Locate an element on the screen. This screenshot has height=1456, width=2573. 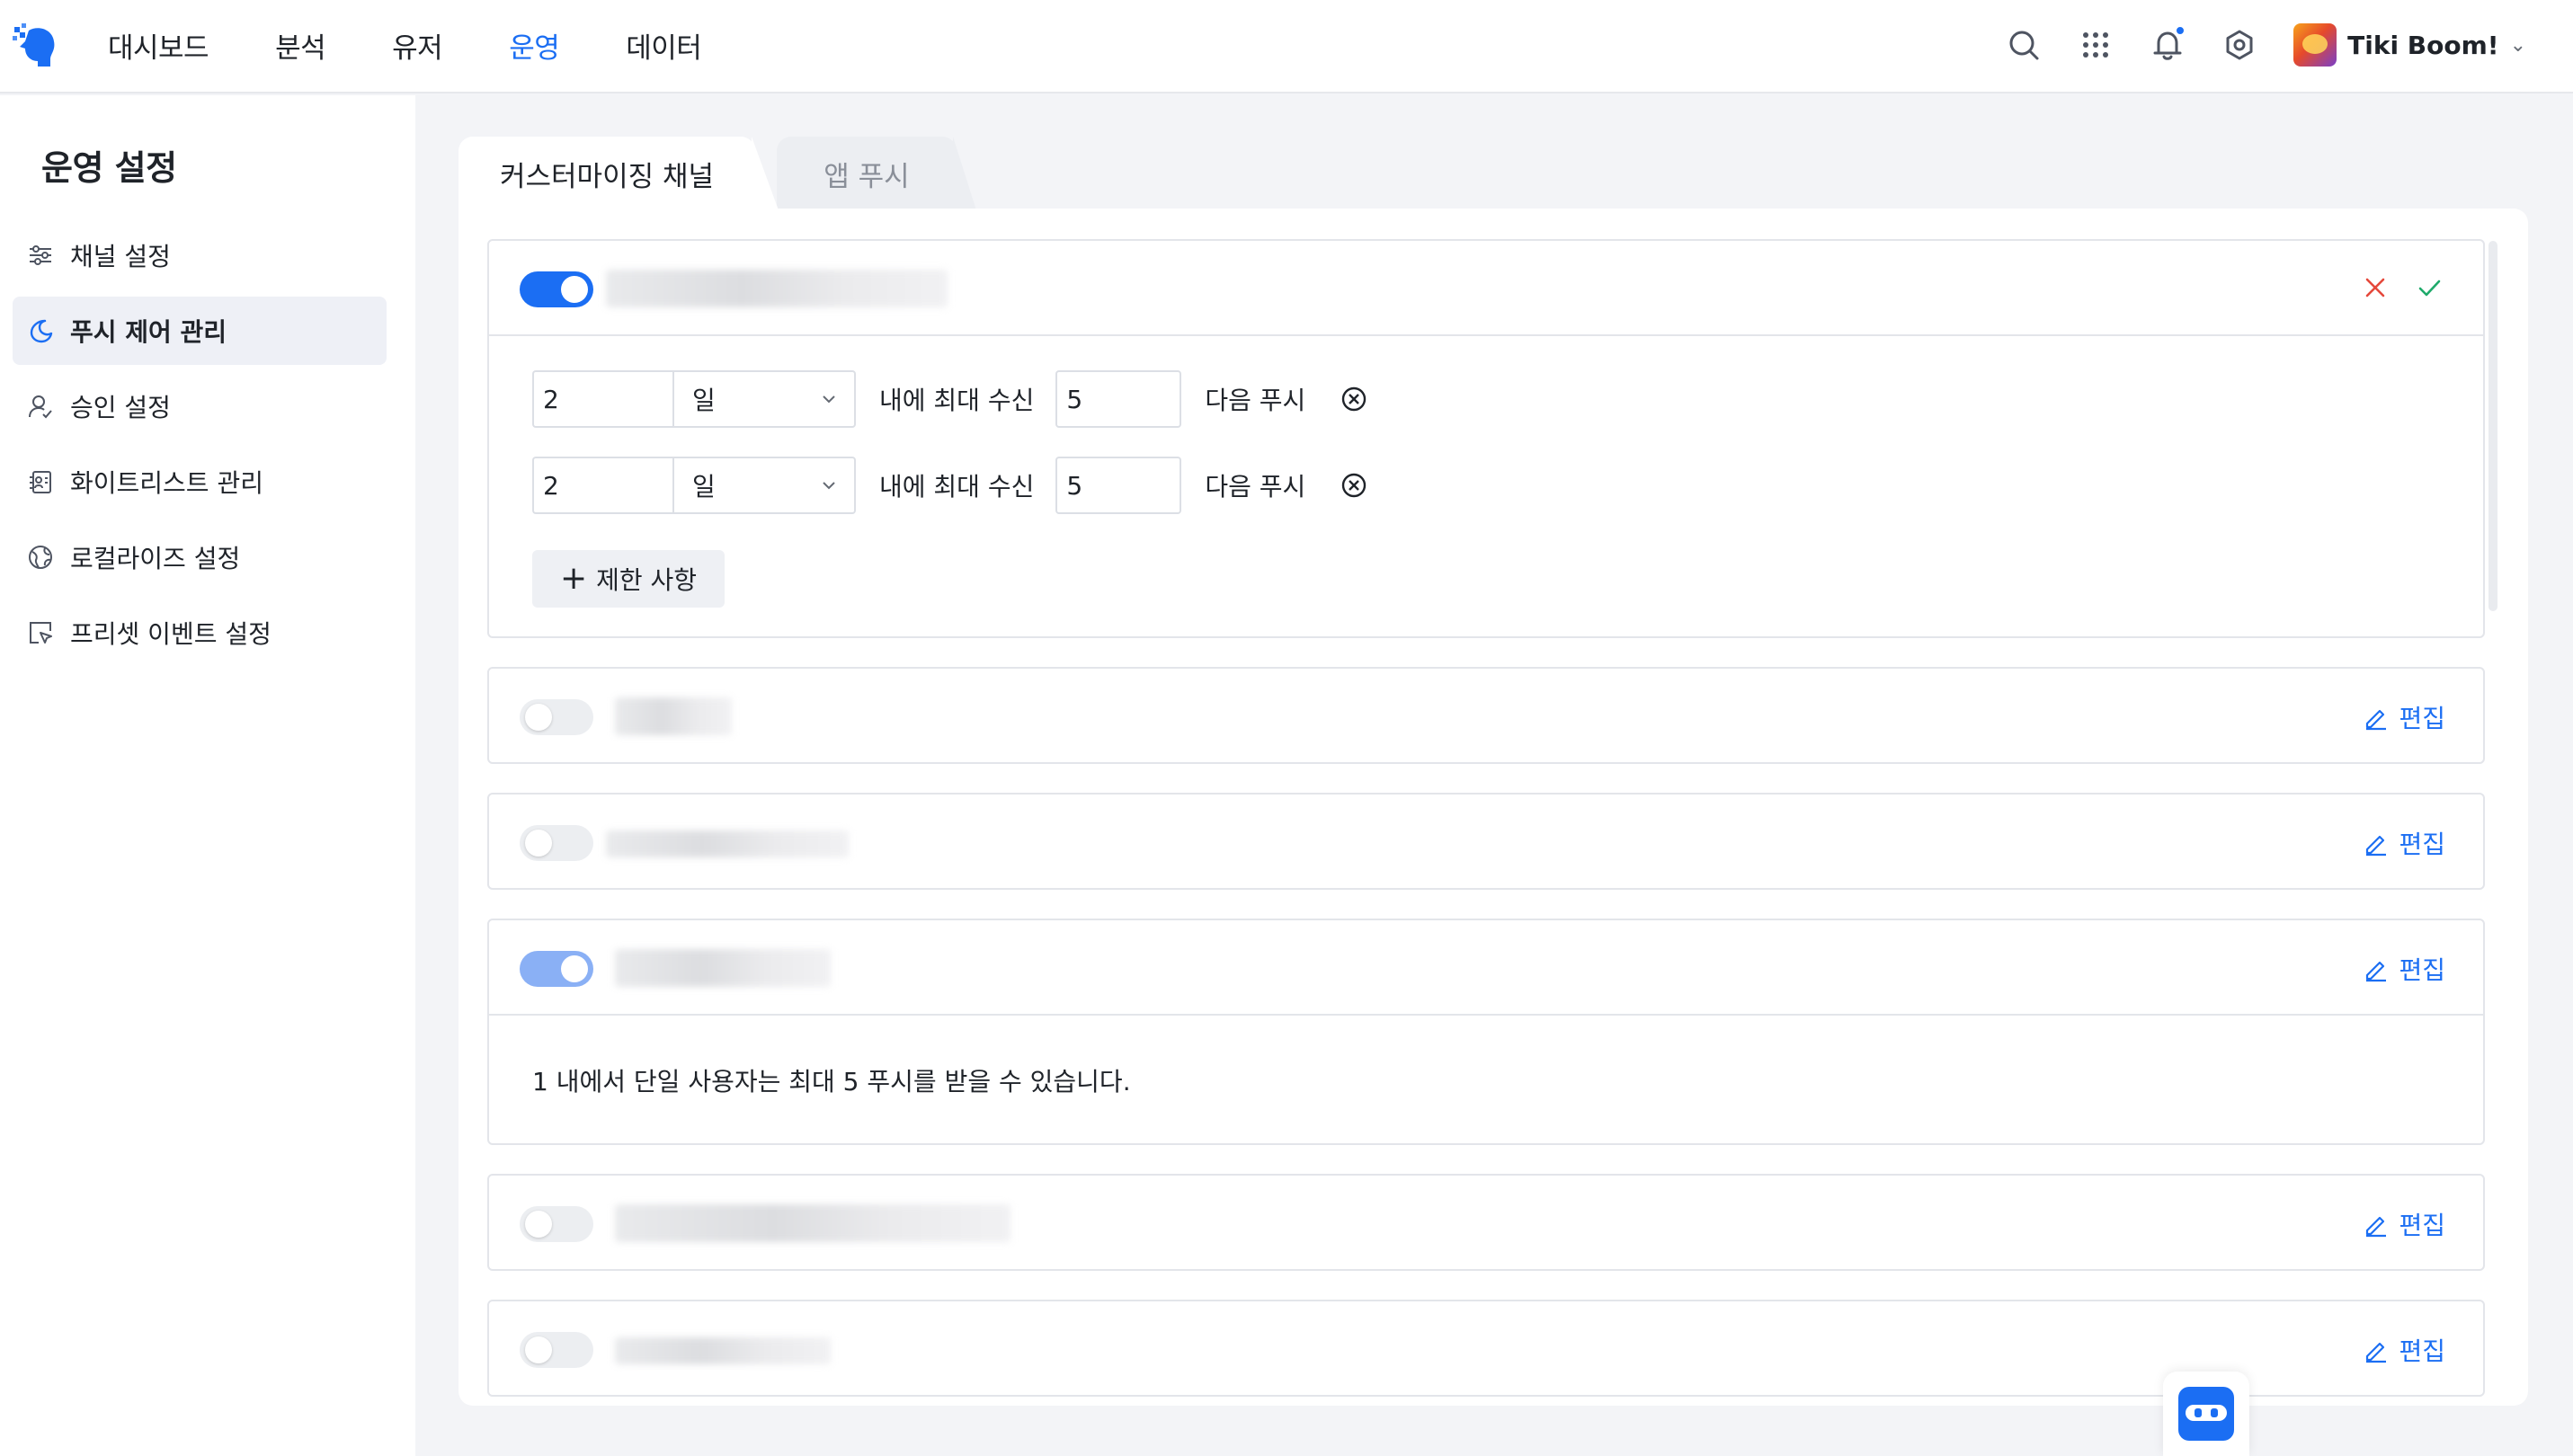
sidebar-item-label: 로컬라이즈 설정 is located at coordinates (155, 558).